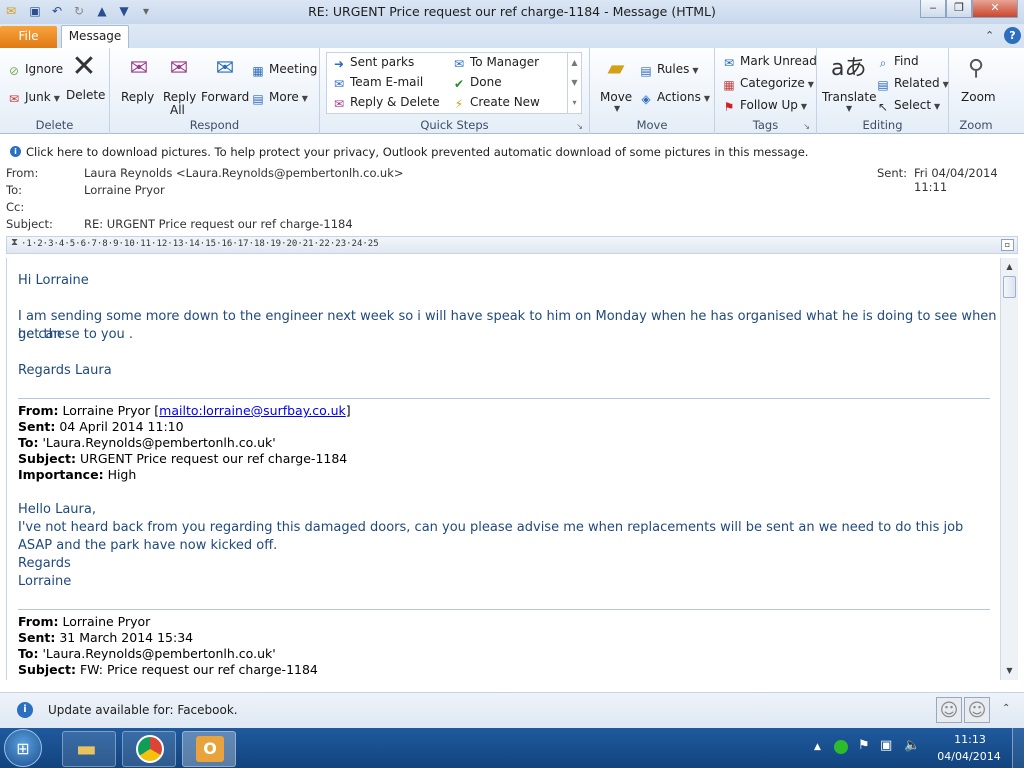 This screenshot has height=768, width=1024. Describe the element at coordinates (652, 125) in the screenshot. I see `group-label-move: Move` at that location.